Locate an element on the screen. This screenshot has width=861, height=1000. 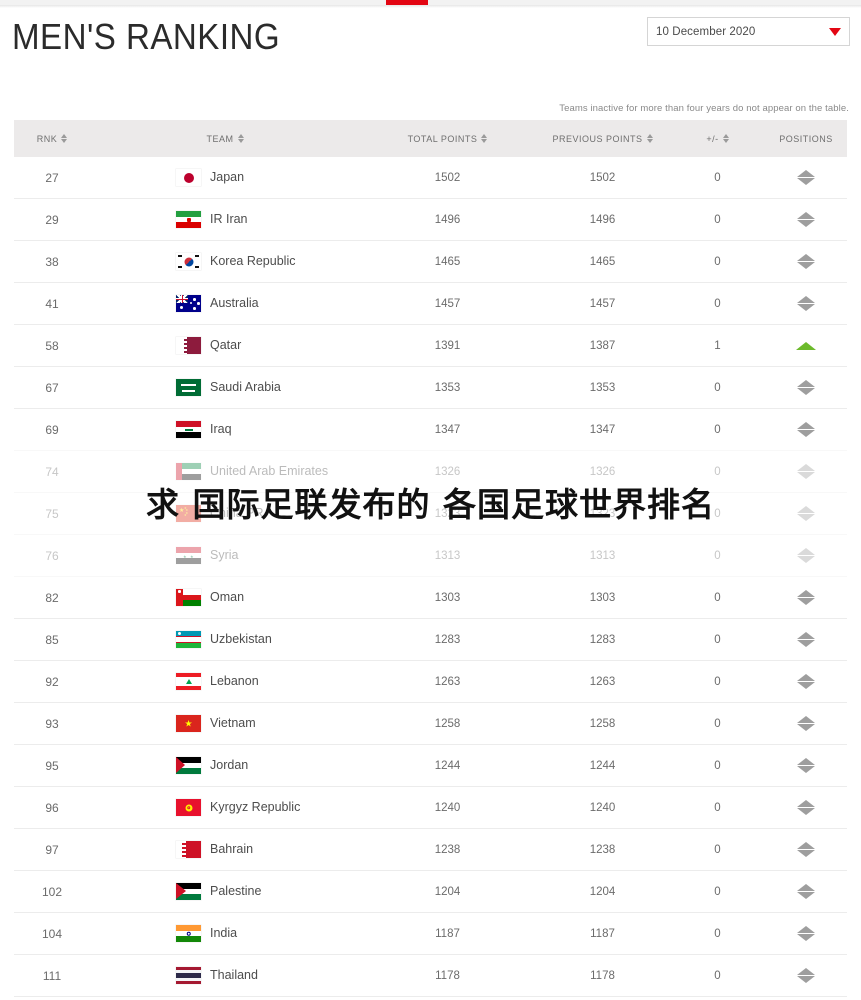
table-row: 111 Thailand 1178 1178 0 is located at coordinates (430, 976).